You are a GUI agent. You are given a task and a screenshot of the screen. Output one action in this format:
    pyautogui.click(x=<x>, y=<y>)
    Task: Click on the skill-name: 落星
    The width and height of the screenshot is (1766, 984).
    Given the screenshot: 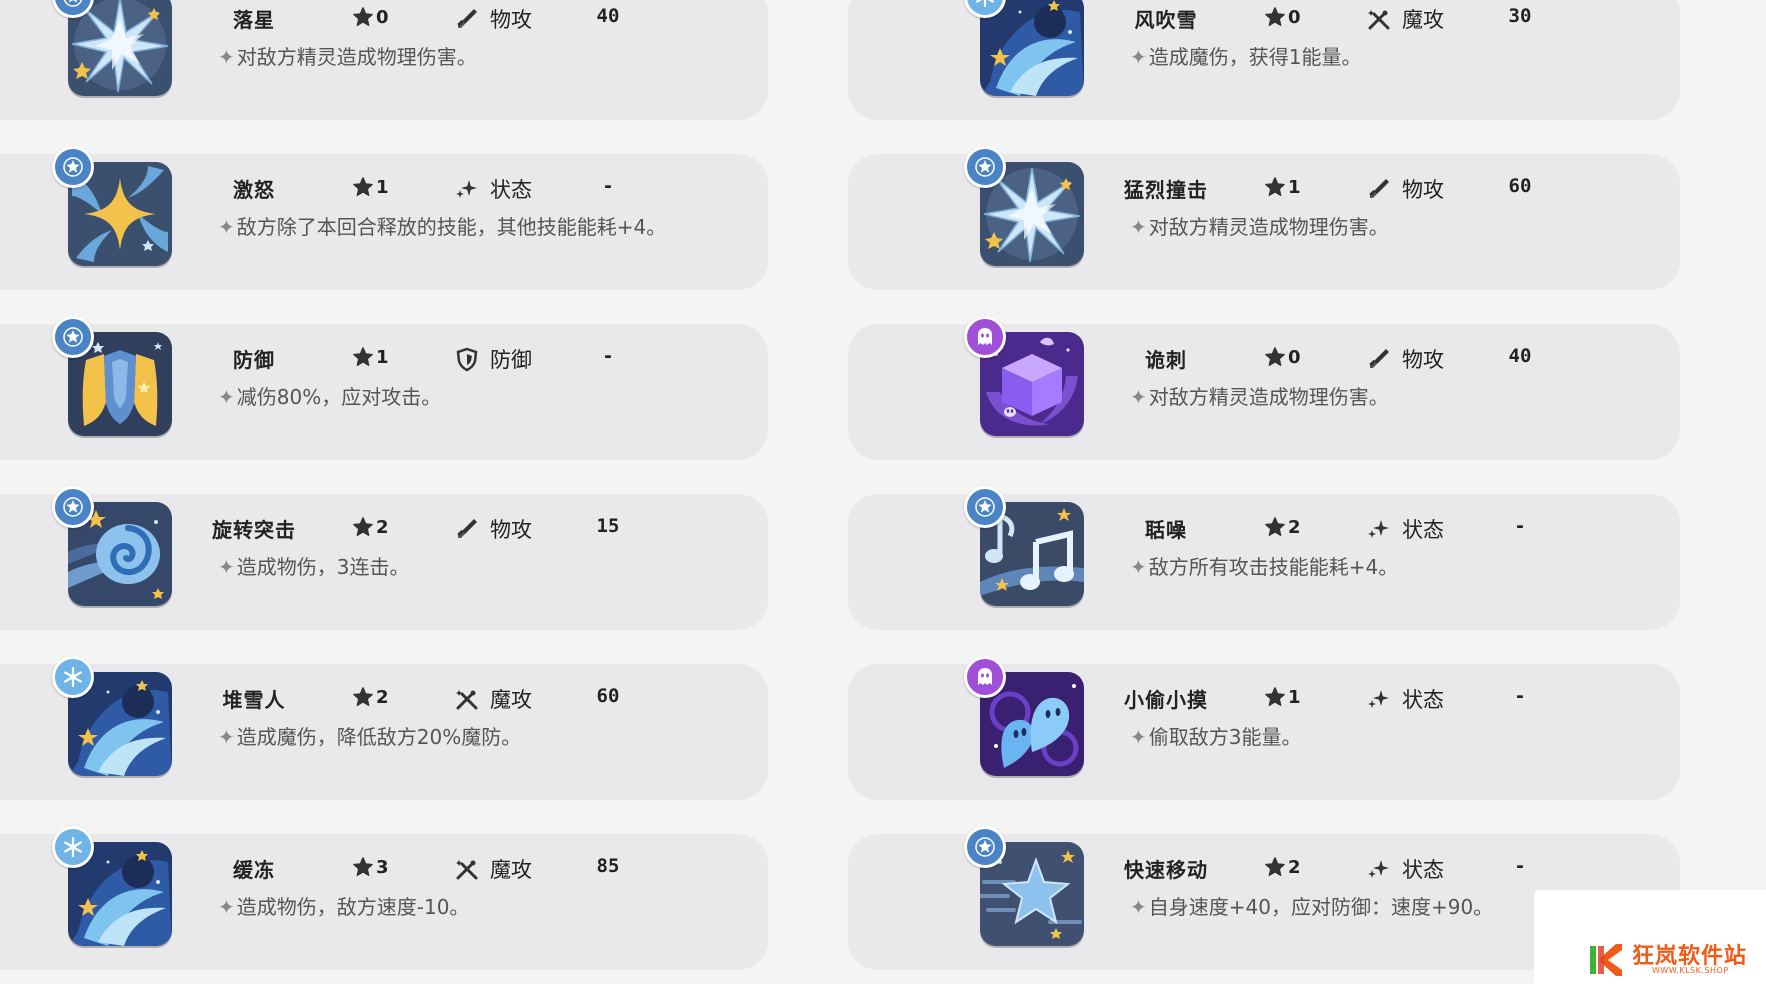 What is the action you would take?
    pyautogui.click(x=254, y=20)
    